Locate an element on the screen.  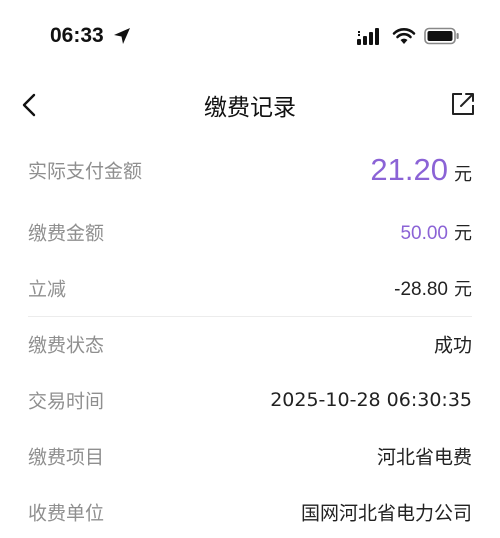
detail-row-discount: 立减 -28.80 元 is located at coordinates (250, 288).